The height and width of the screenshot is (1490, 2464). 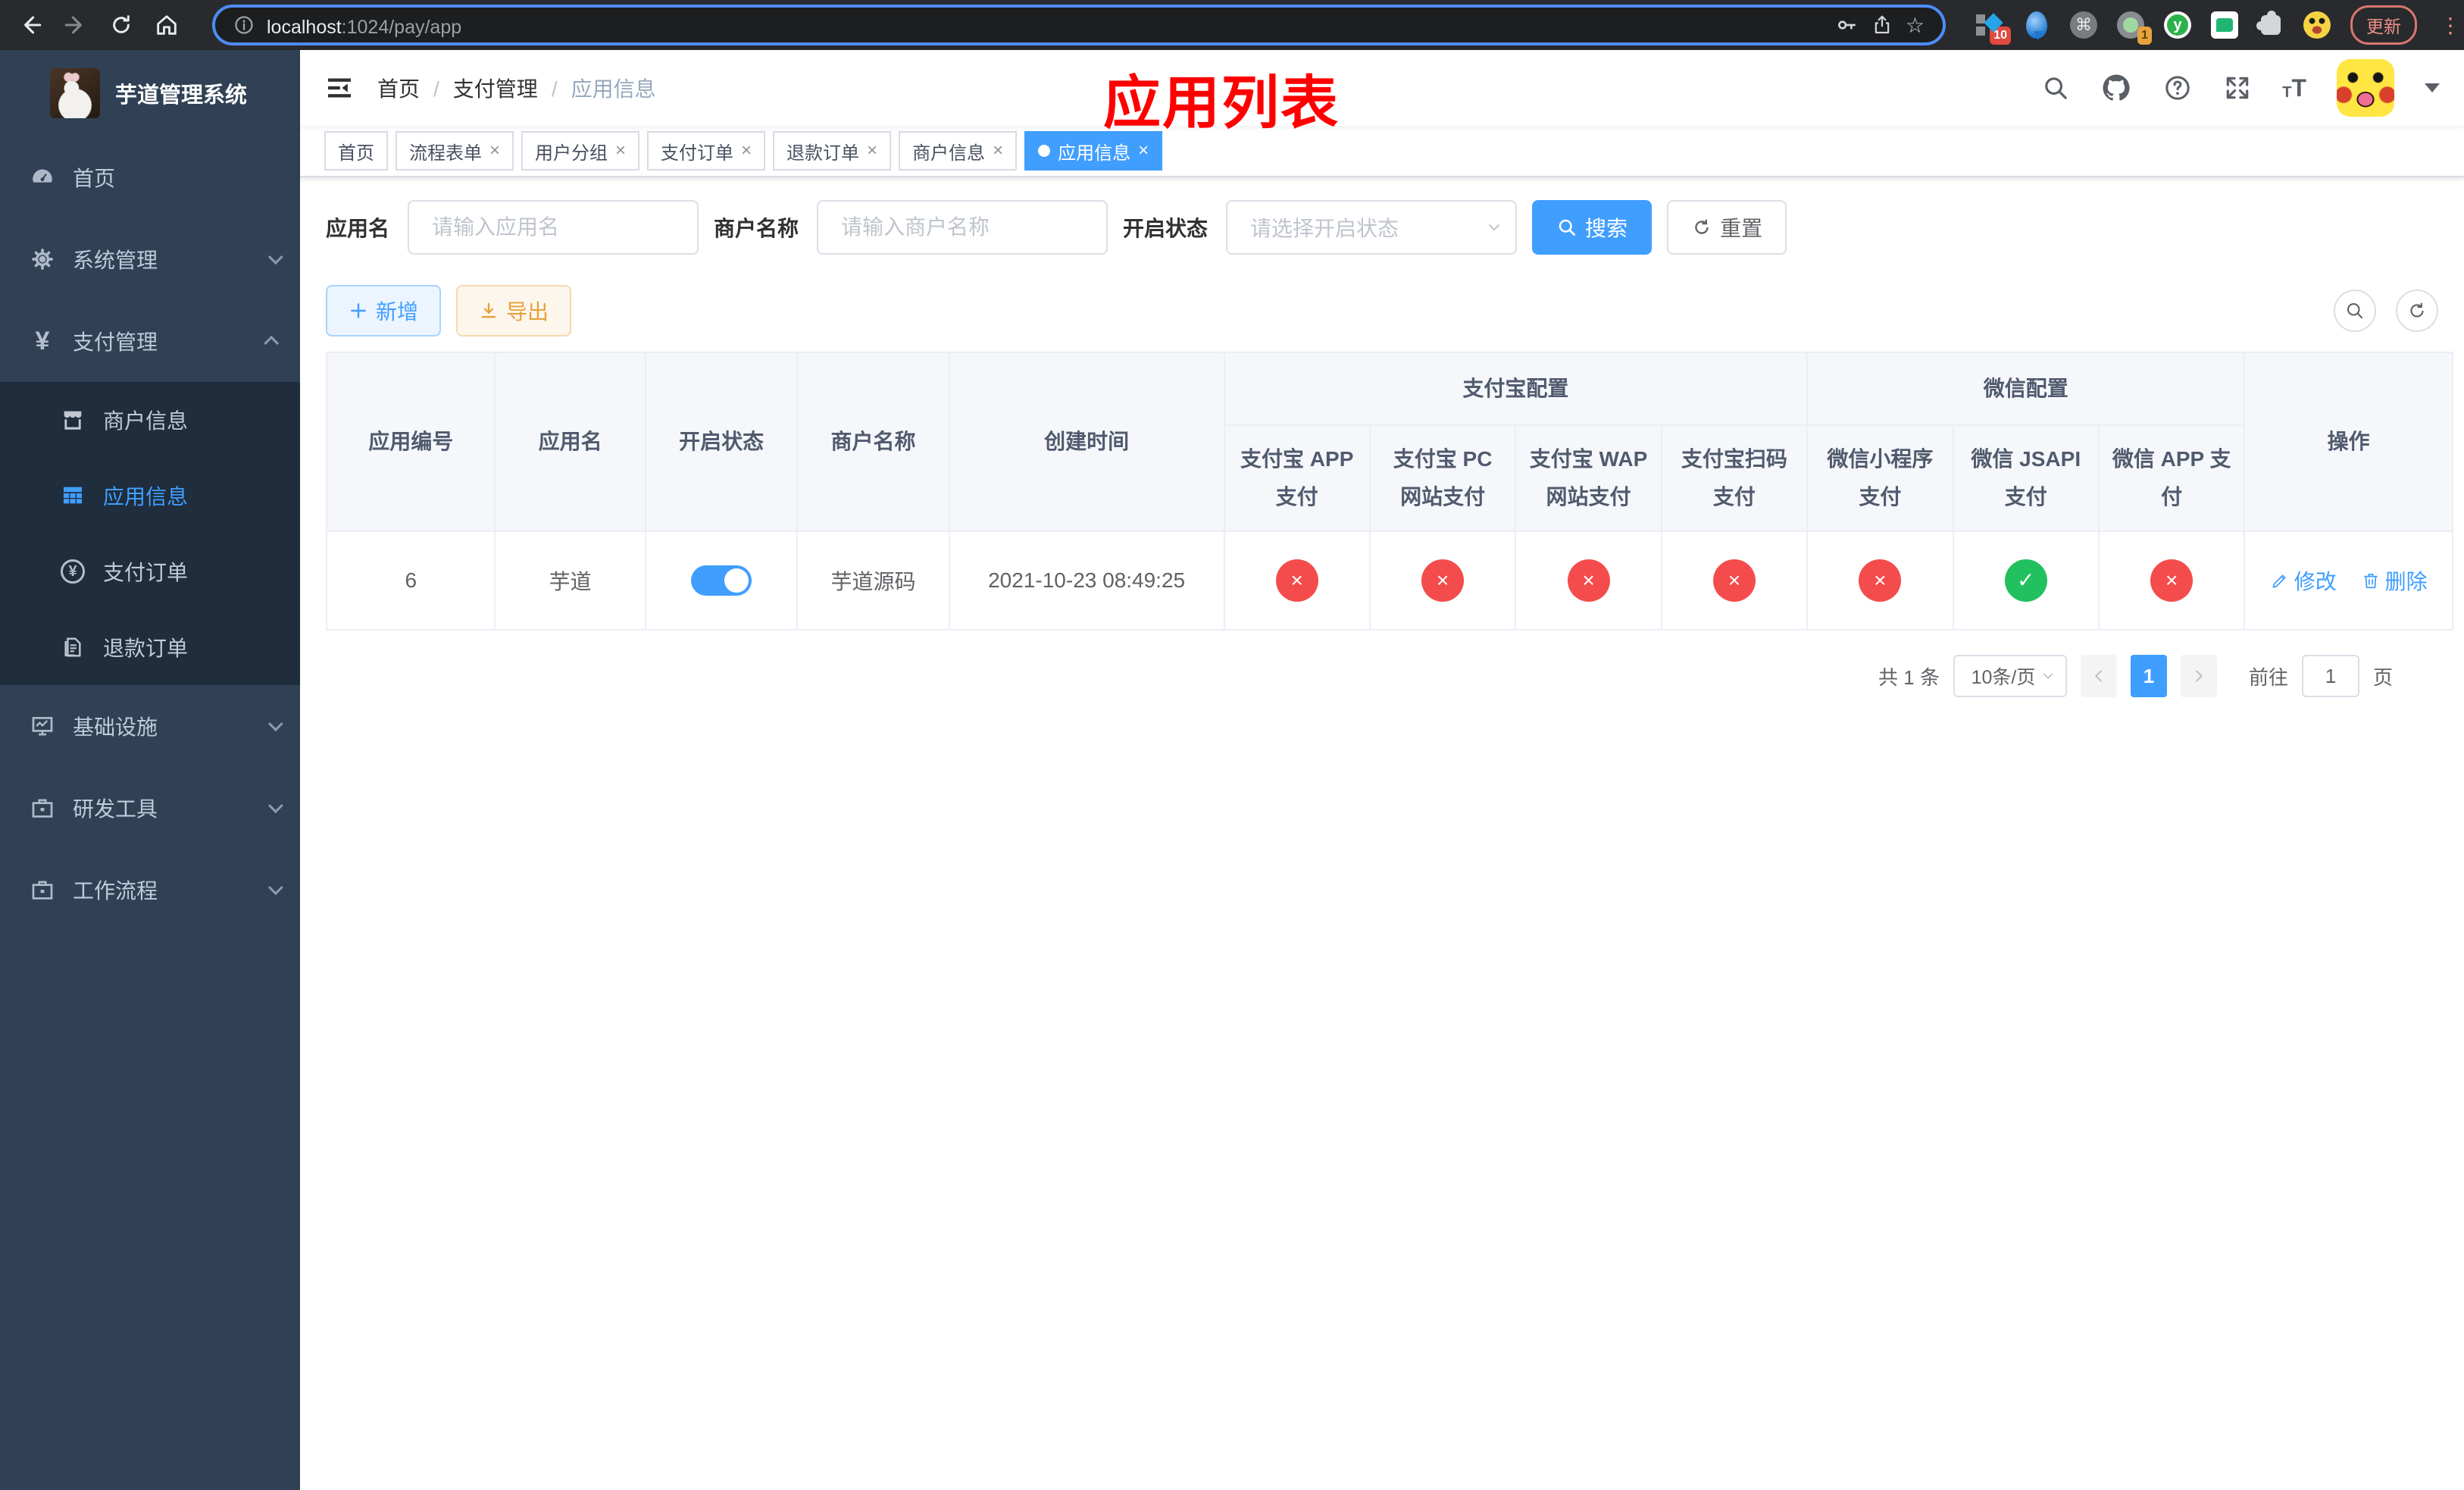 What do you see at coordinates (339, 88) in the screenshot?
I see `sidebar-fold-icon` at bounding box center [339, 88].